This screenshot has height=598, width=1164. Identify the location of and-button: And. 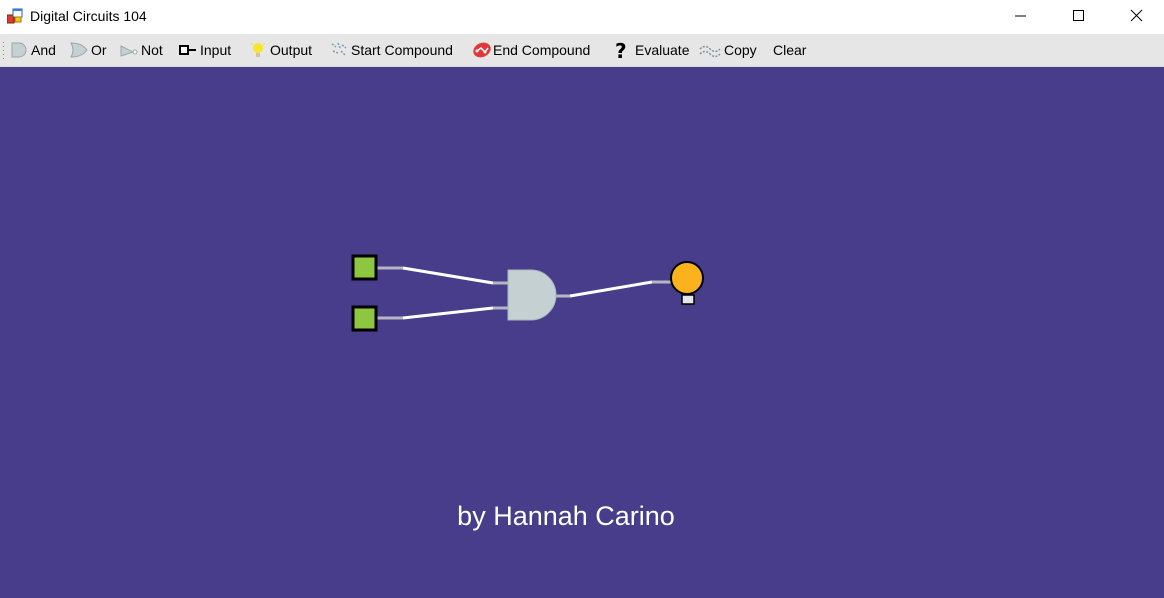
(33, 50).